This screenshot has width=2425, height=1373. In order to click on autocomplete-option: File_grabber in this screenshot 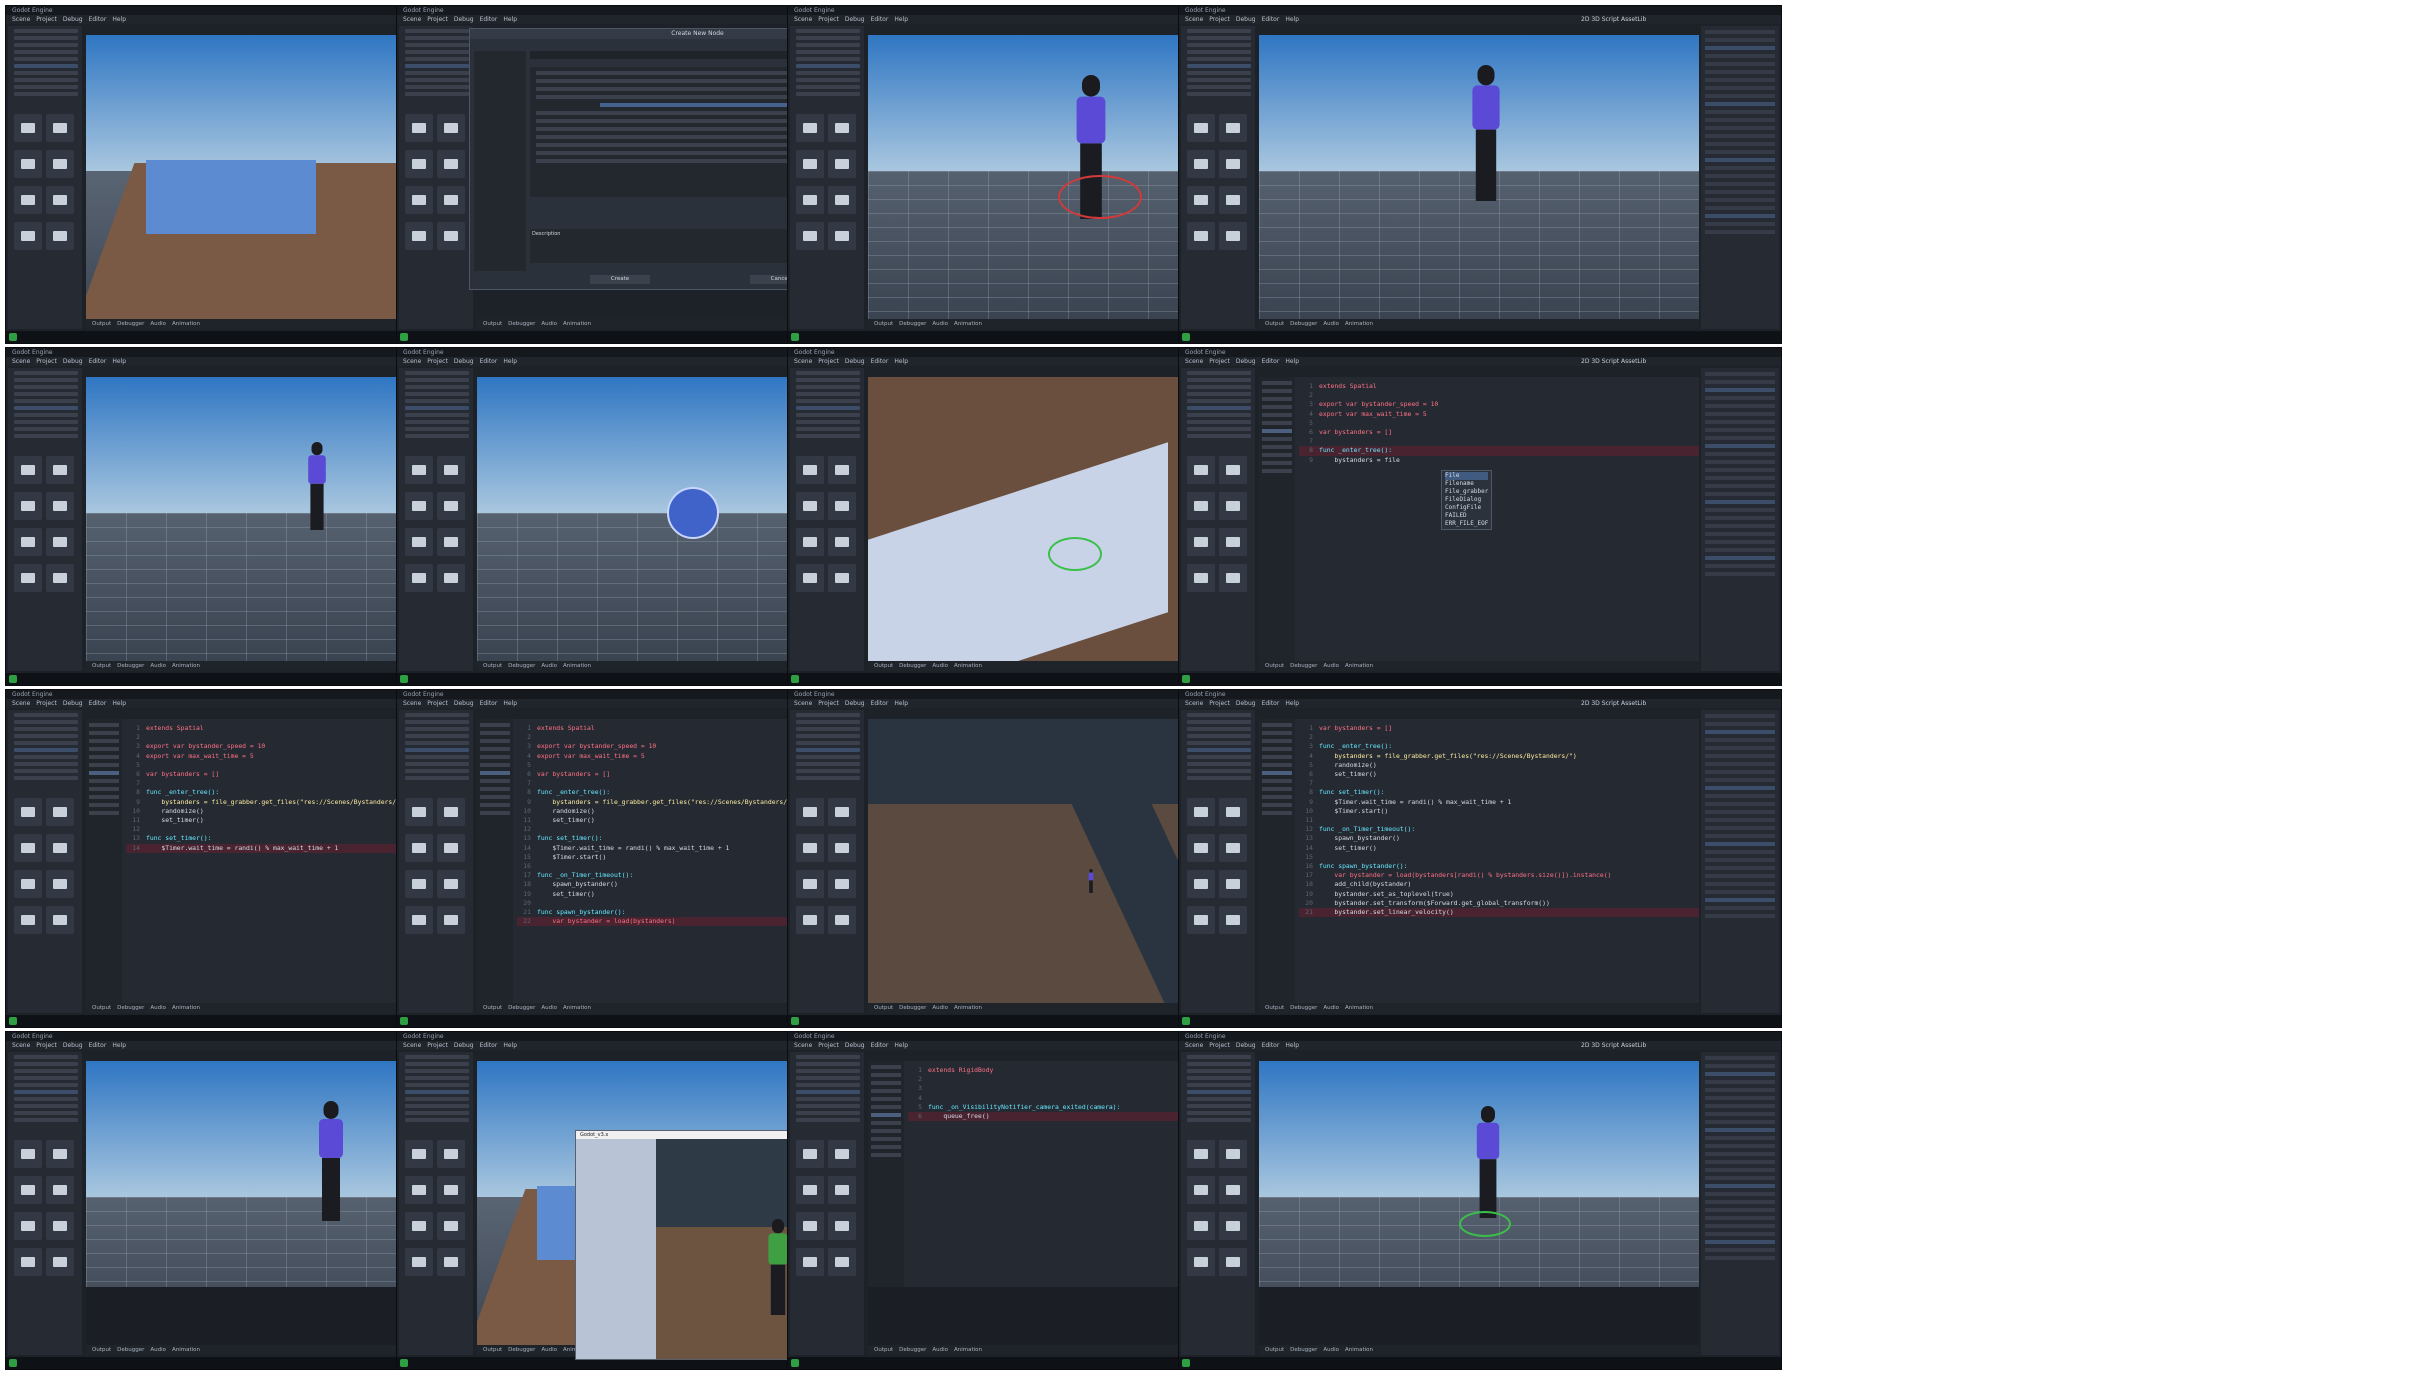, I will do `click(1466, 492)`.